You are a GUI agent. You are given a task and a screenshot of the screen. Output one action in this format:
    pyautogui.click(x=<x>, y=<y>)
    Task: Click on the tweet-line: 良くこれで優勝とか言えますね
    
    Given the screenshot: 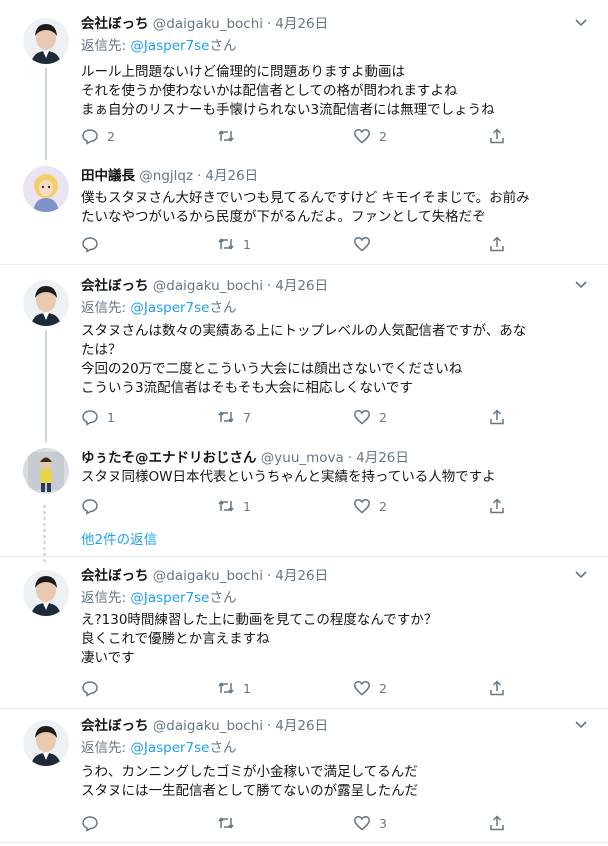 What is the action you would take?
    pyautogui.click(x=175, y=639)
    